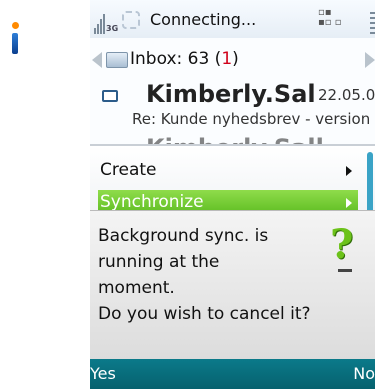 The image size is (375, 389). What do you see at coordinates (228, 171) in the screenshot?
I see `menu-item-create: Create` at bounding box center [228, 171].